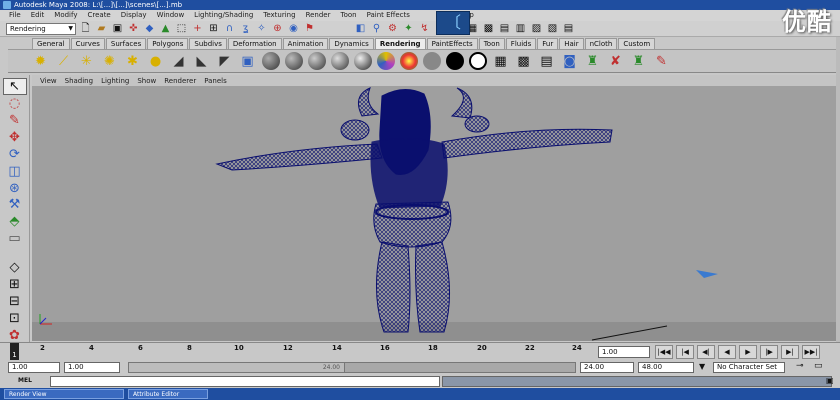  Describe the element at coordinates (601, 43) in the screenshot. I see `shelf-tab-ncloth: nCloth` at that location.